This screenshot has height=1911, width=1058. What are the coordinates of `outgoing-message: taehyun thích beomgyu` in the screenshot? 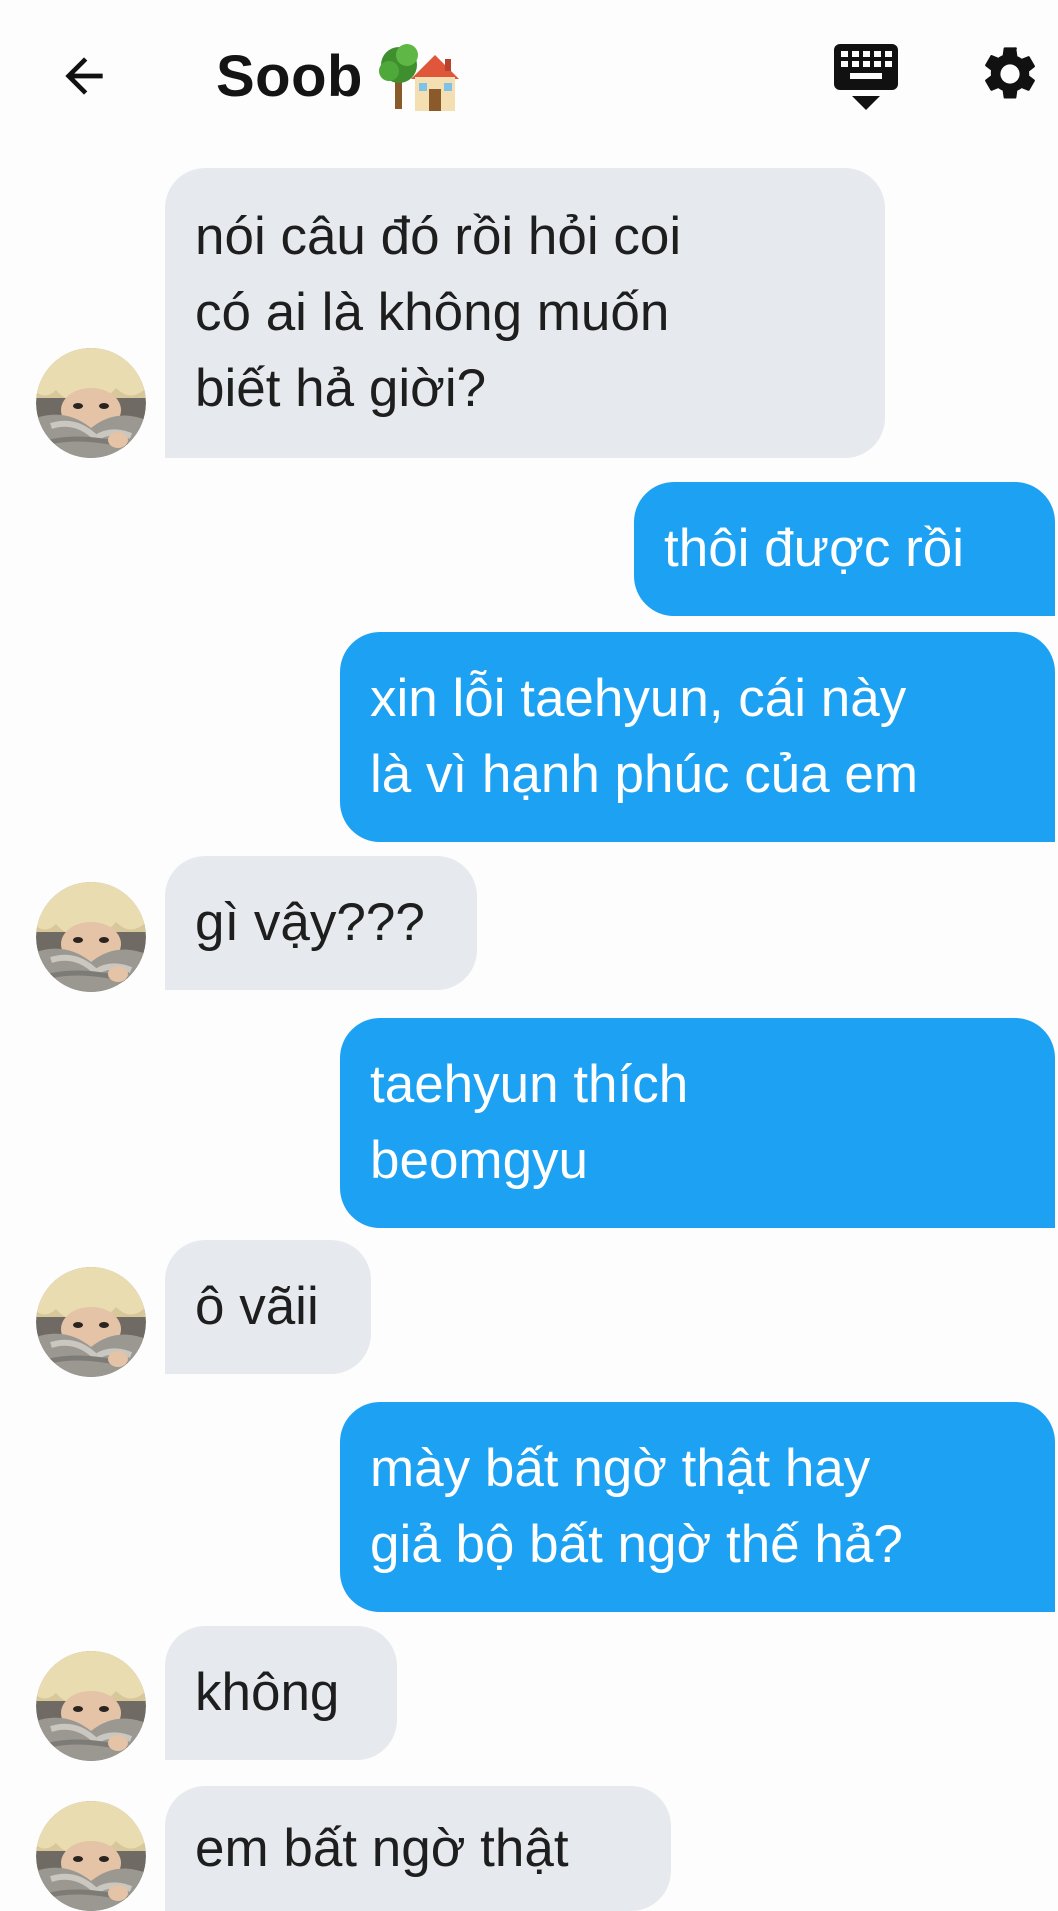 It's located at (697, 1123).